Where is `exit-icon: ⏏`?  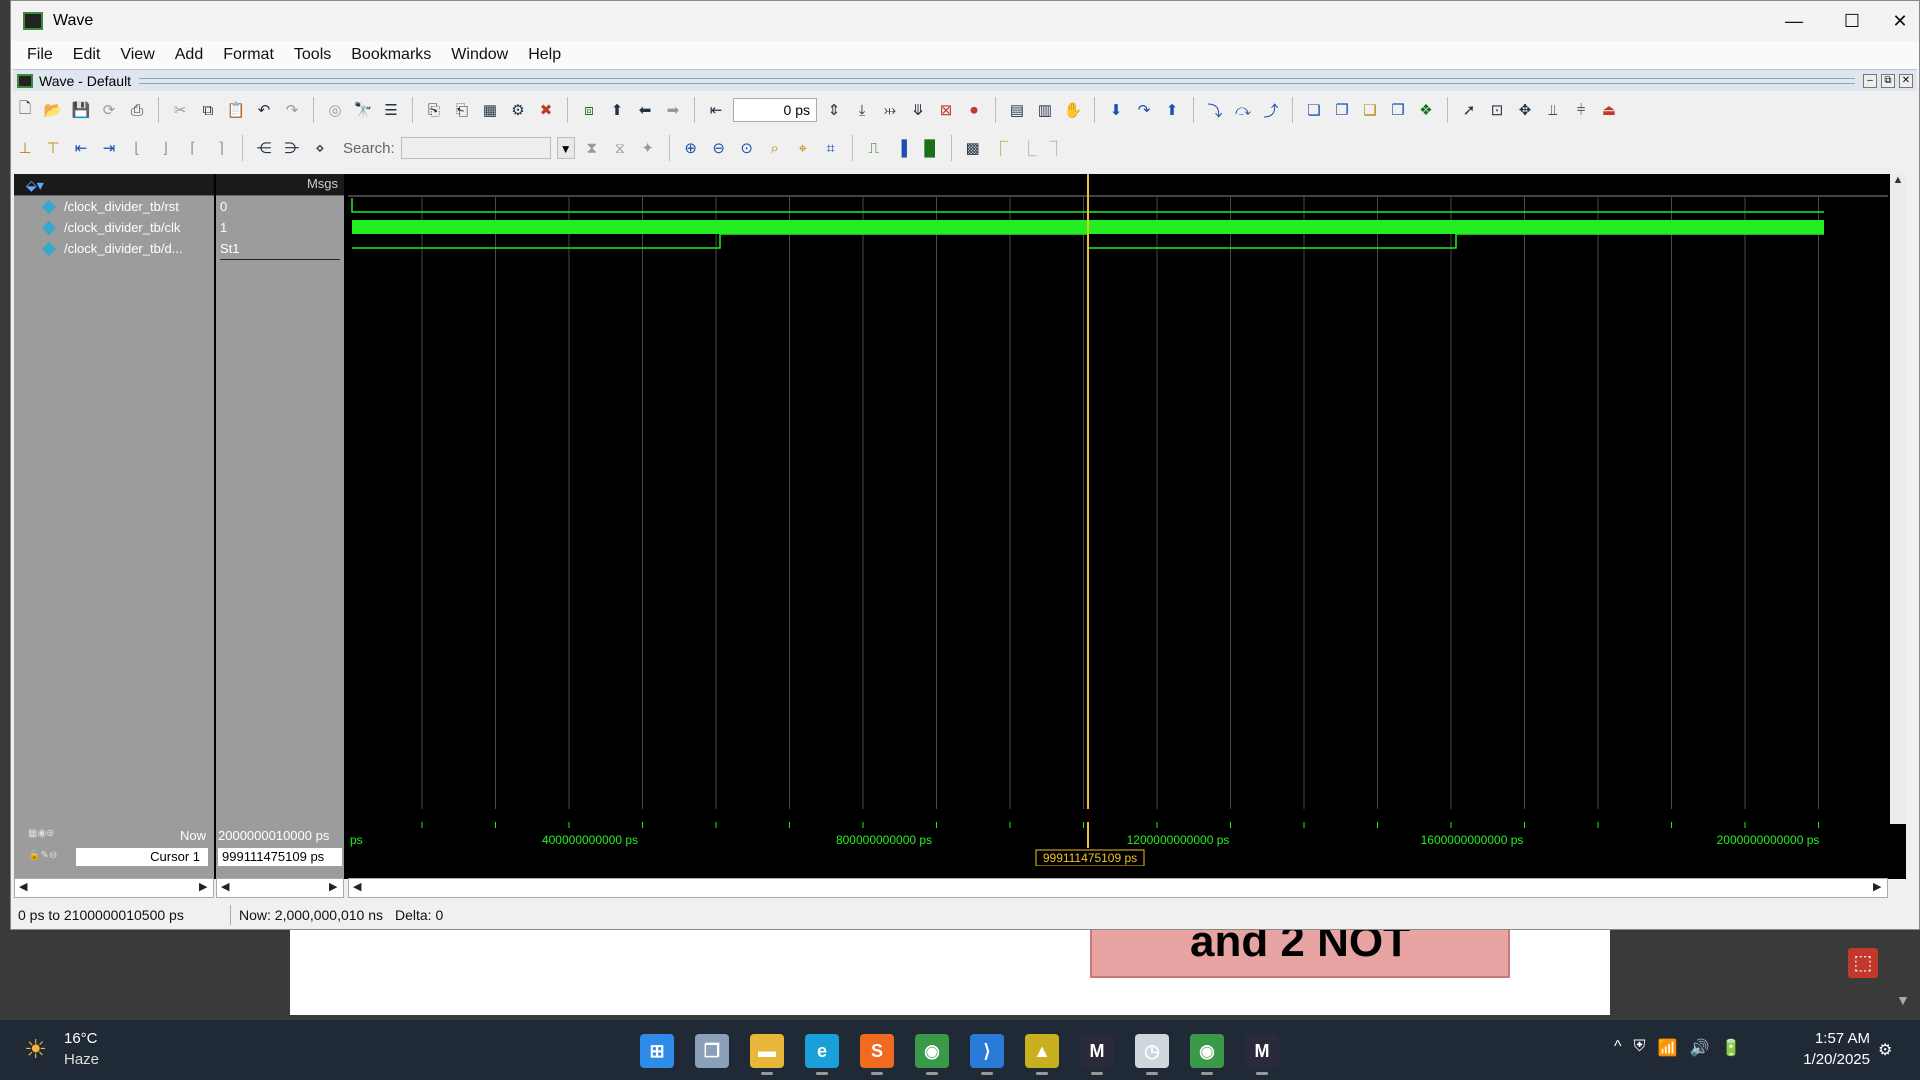 exit-icon: ⏏ is located at coordinates (1609, 110).